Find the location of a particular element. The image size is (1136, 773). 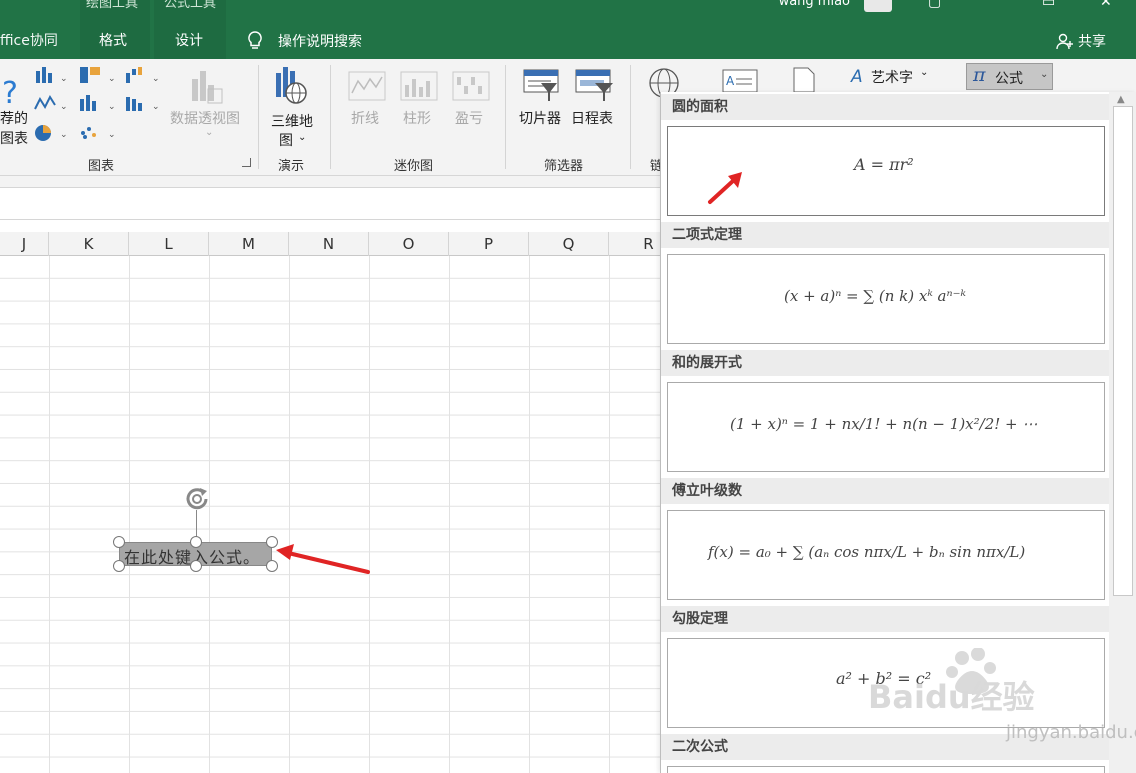

tab-design: 设计 is located at coordinates (189, 40).